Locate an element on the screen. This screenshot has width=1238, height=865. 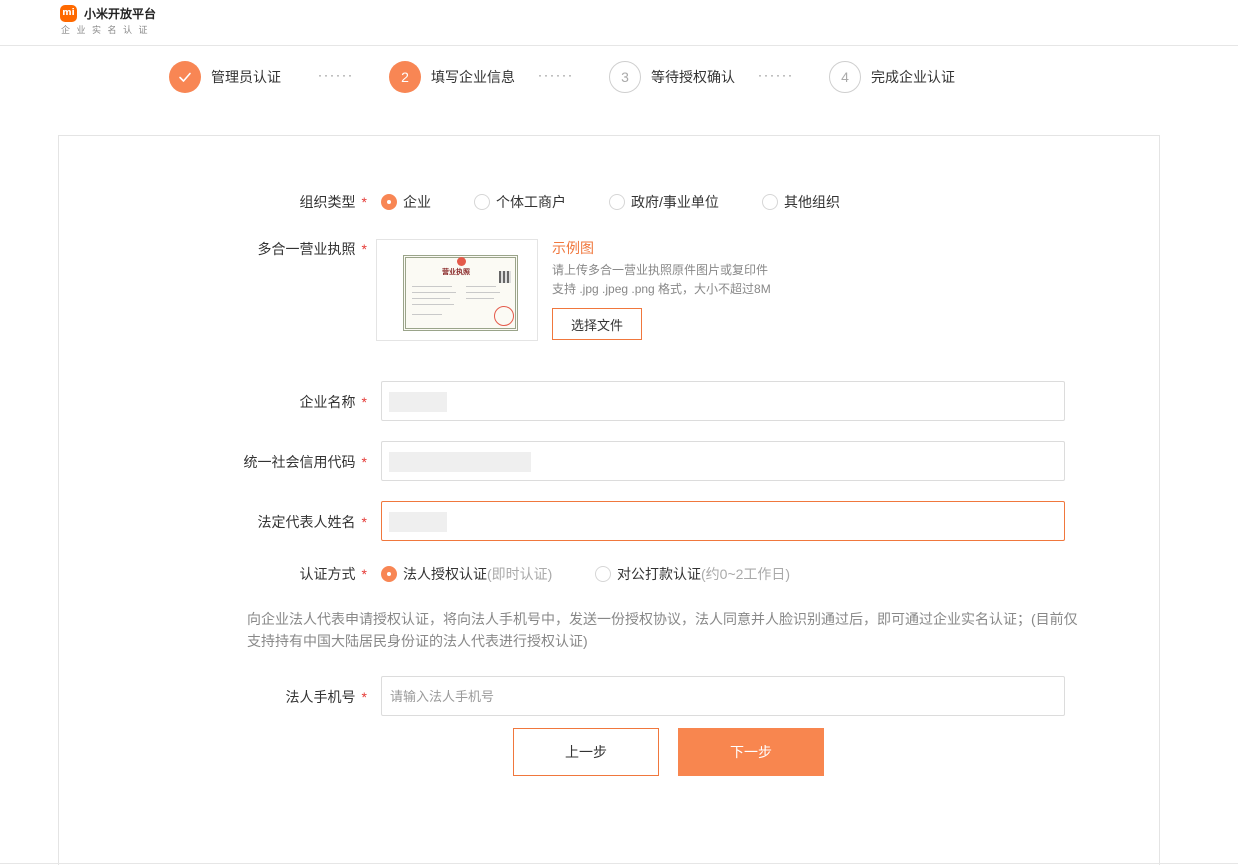
step-number: 4 is located at coordinates (845, 77).